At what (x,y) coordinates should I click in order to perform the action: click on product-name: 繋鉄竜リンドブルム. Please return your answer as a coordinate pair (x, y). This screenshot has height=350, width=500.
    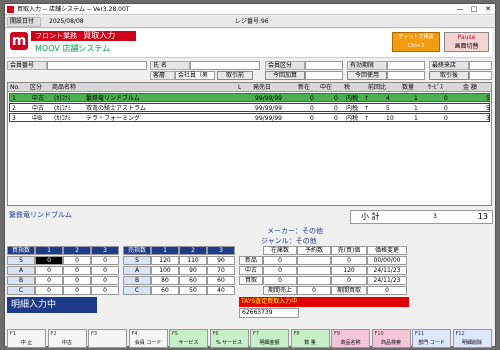
    Looking at the image, I should click on (113, 98).